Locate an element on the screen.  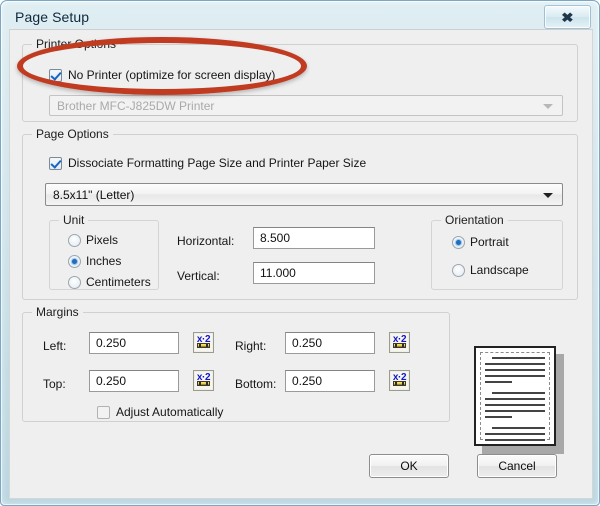
orientation-radio-landscape is located at coordinates (458, 270).